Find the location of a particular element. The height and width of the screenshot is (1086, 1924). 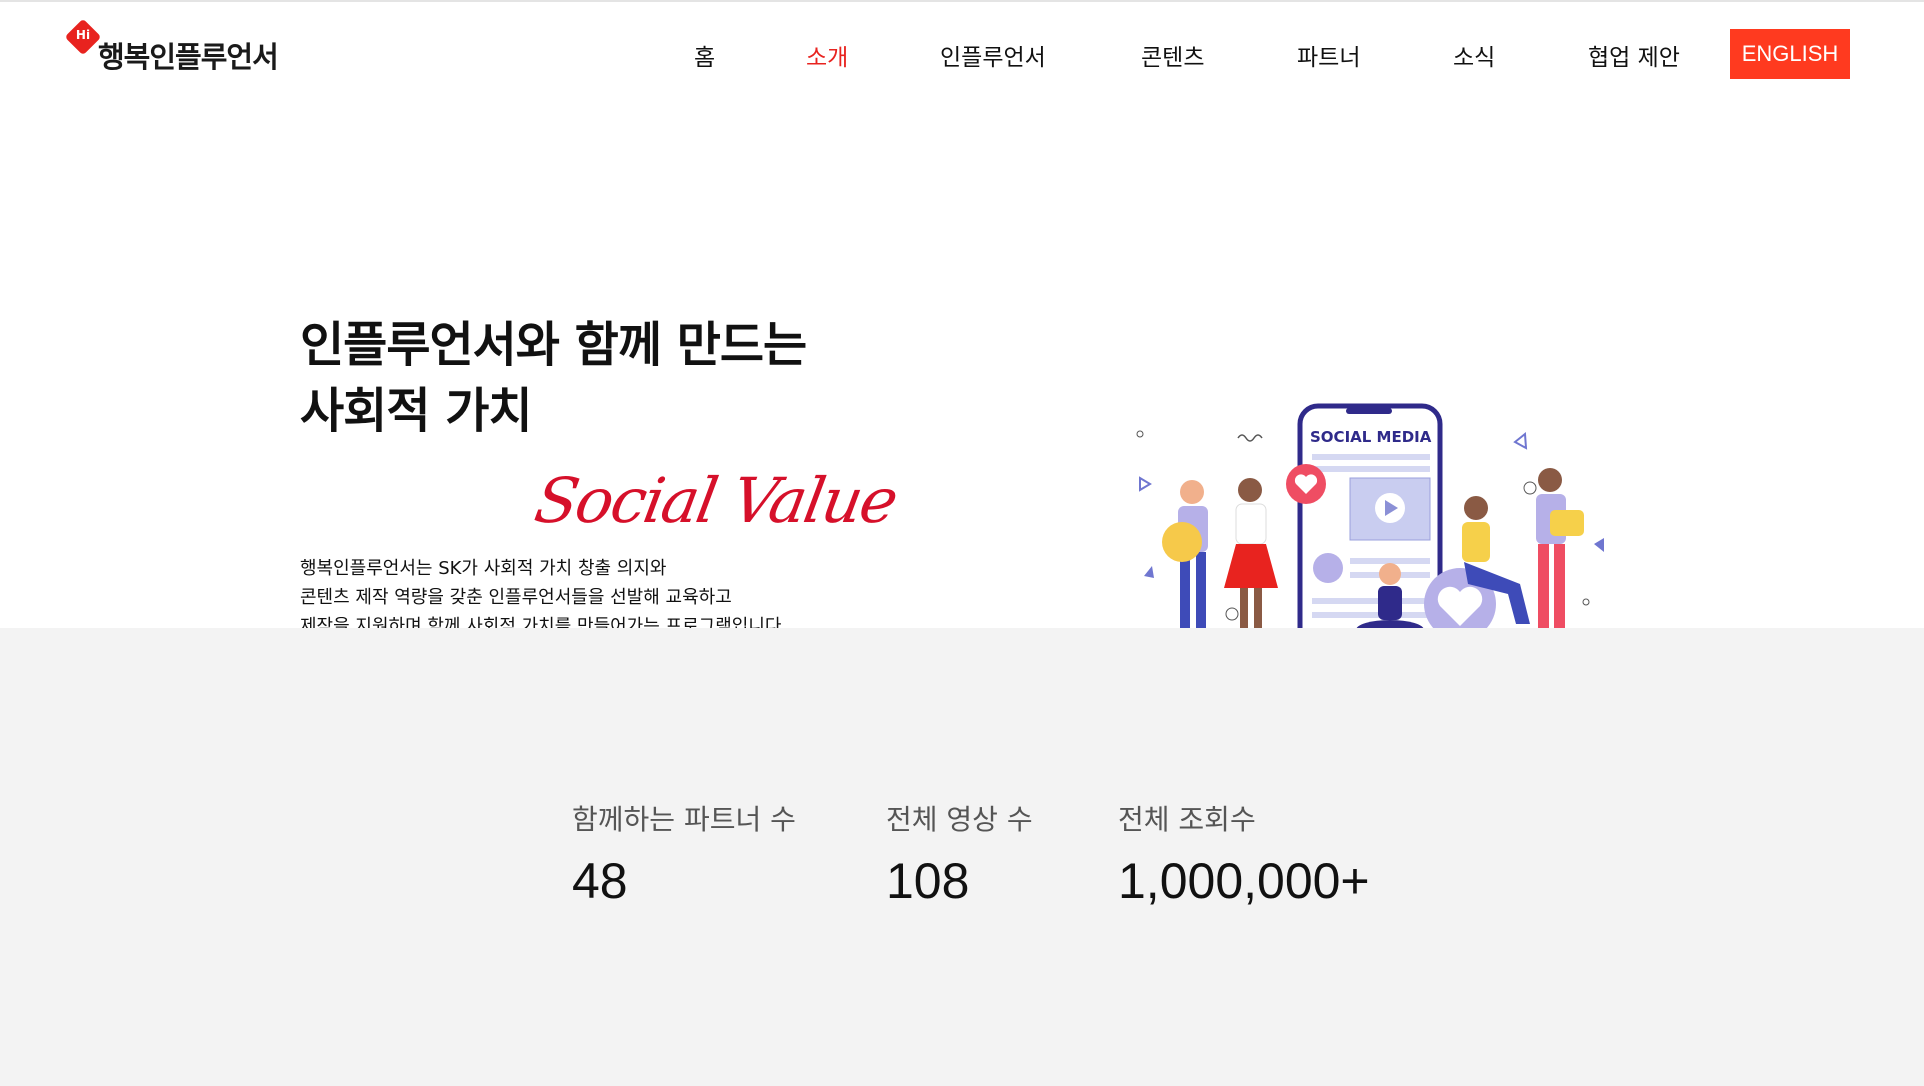

like-icon is located at coordinates (1567, 523).